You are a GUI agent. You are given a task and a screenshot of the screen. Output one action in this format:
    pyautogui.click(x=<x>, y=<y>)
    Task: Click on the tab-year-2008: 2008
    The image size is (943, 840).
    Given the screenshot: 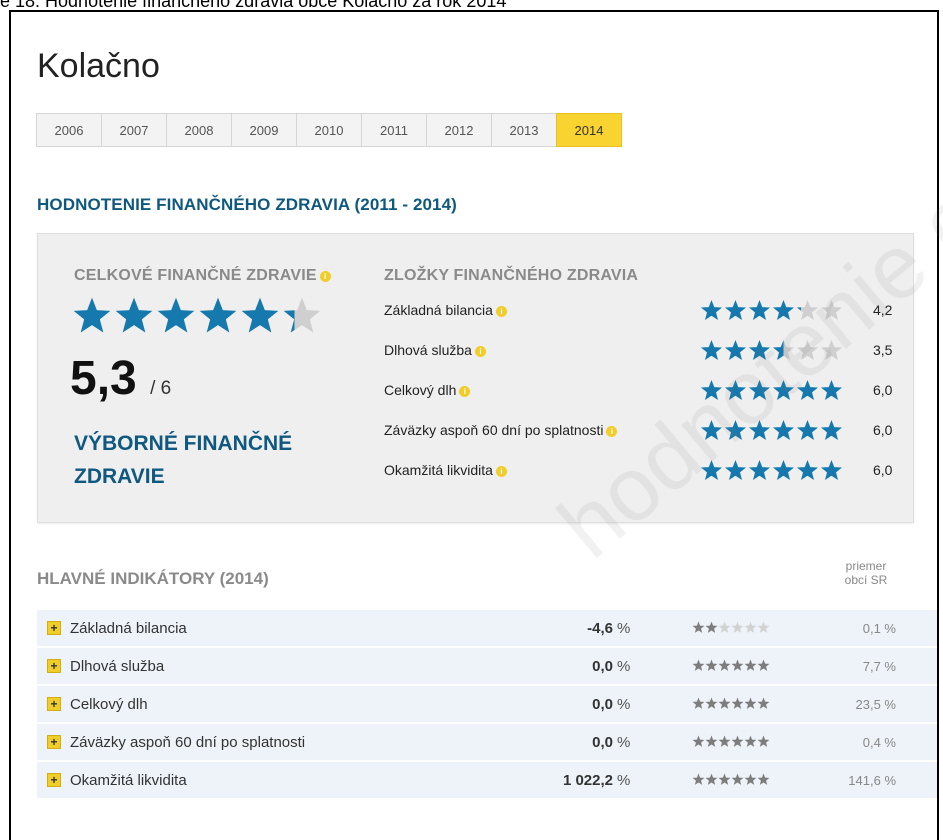 What is the action you would take?
    pyautogui.click(x=199, y=130)
    